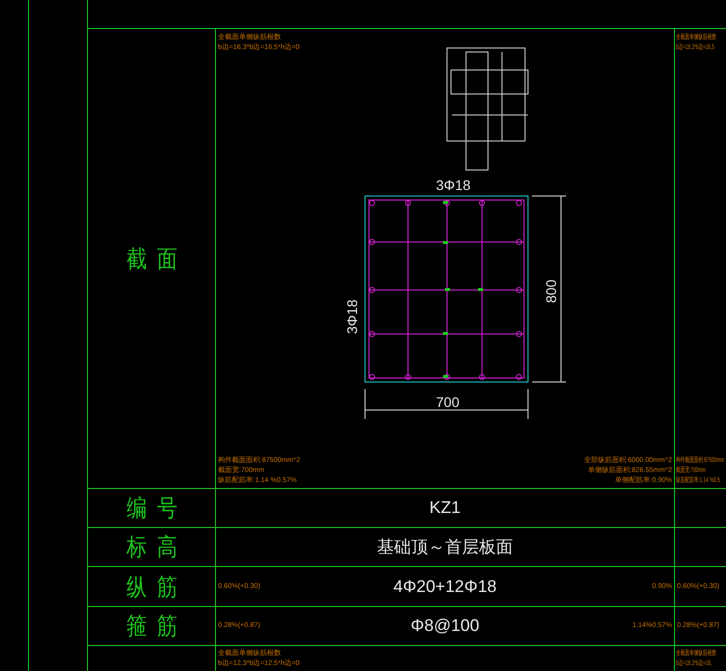 This screenshot has height=671, width=726. Describe the element at coordinates (156, 509) in the screenshot. I see `row-label: 编号` at that location.